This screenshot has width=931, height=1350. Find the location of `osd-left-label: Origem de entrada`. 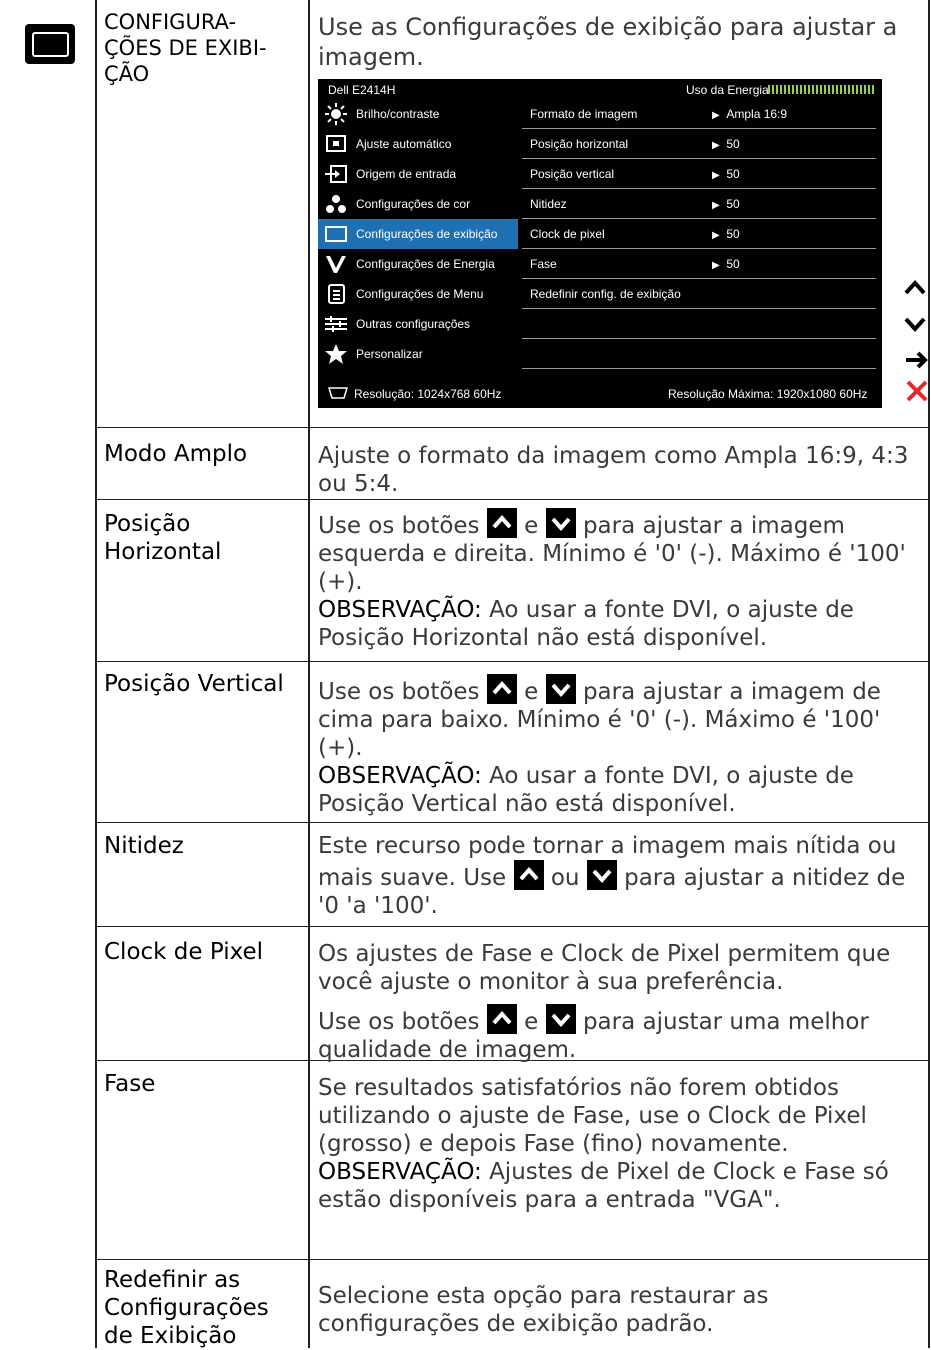

osd-left-label: Origem de entrada is located at coordinates (406, 174).